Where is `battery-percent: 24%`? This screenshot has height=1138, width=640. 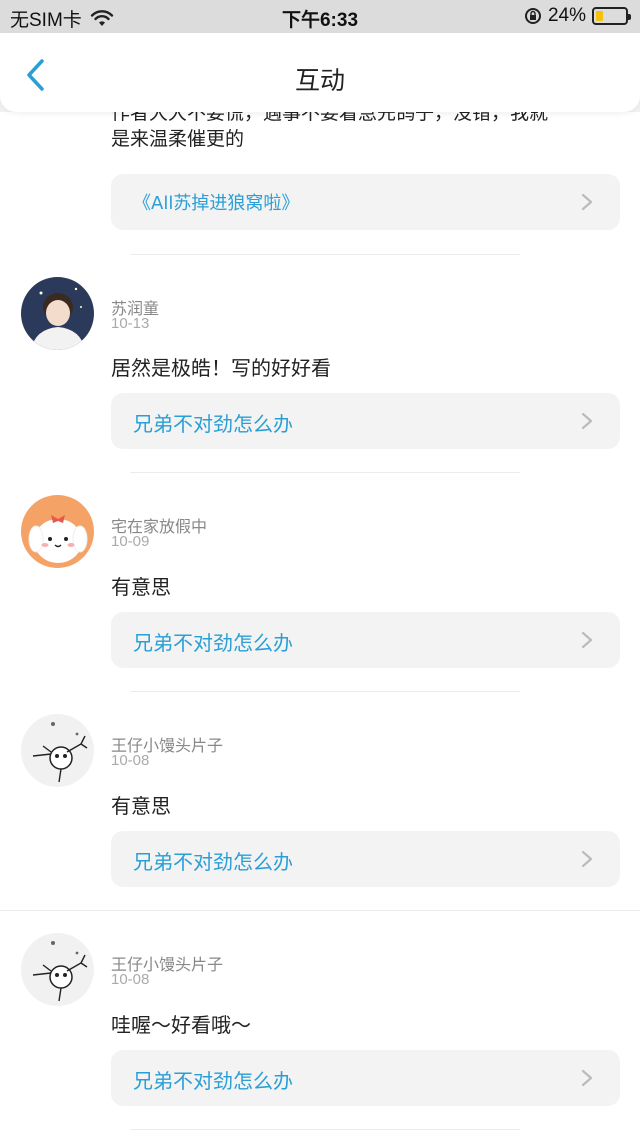 battery-percent: 24% is located at coordinates (566, 15).